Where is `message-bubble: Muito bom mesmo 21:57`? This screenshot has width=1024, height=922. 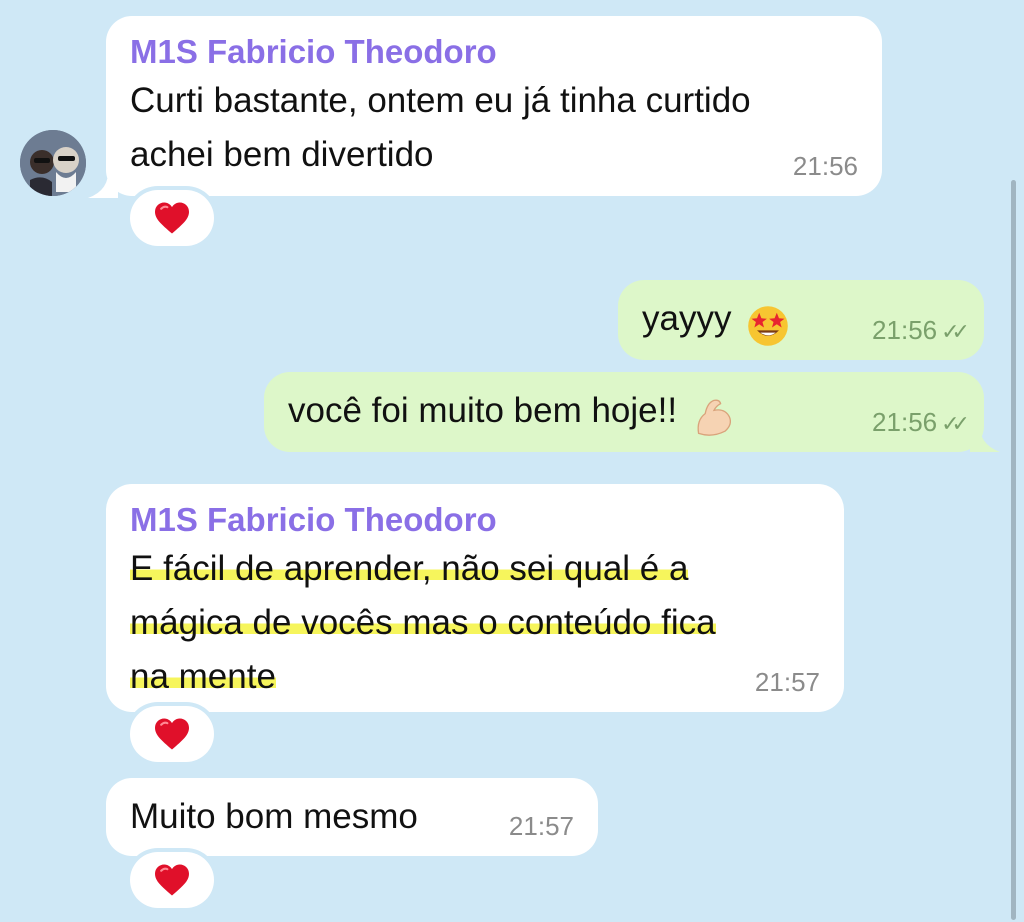 message-bubble: Muito bom mesmo 21:57 is located at coordinates (352, 817).